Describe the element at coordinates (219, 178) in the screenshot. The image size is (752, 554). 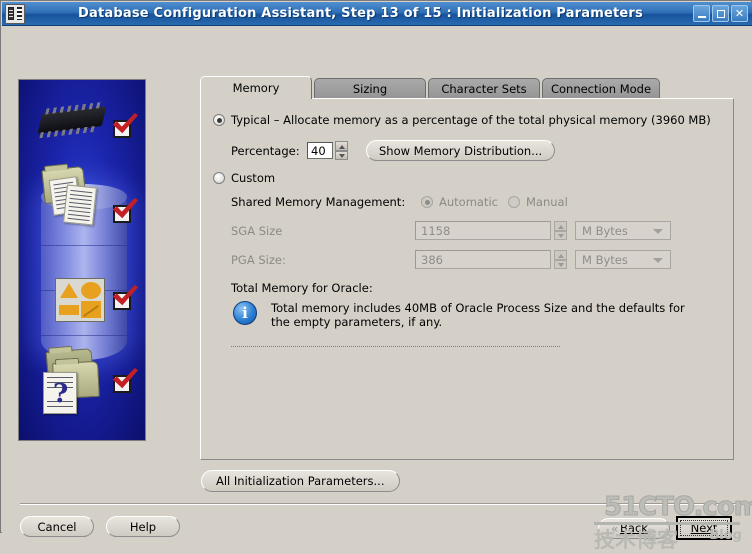
I see `custom-radio` at that location.